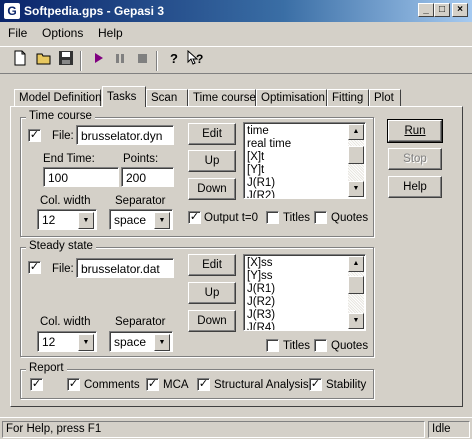 The height and width of the screenshot is (439, 472). Describe the element at coordinates (196, 60) in the screenshot. I see `context-help-icon: ?` at that location.